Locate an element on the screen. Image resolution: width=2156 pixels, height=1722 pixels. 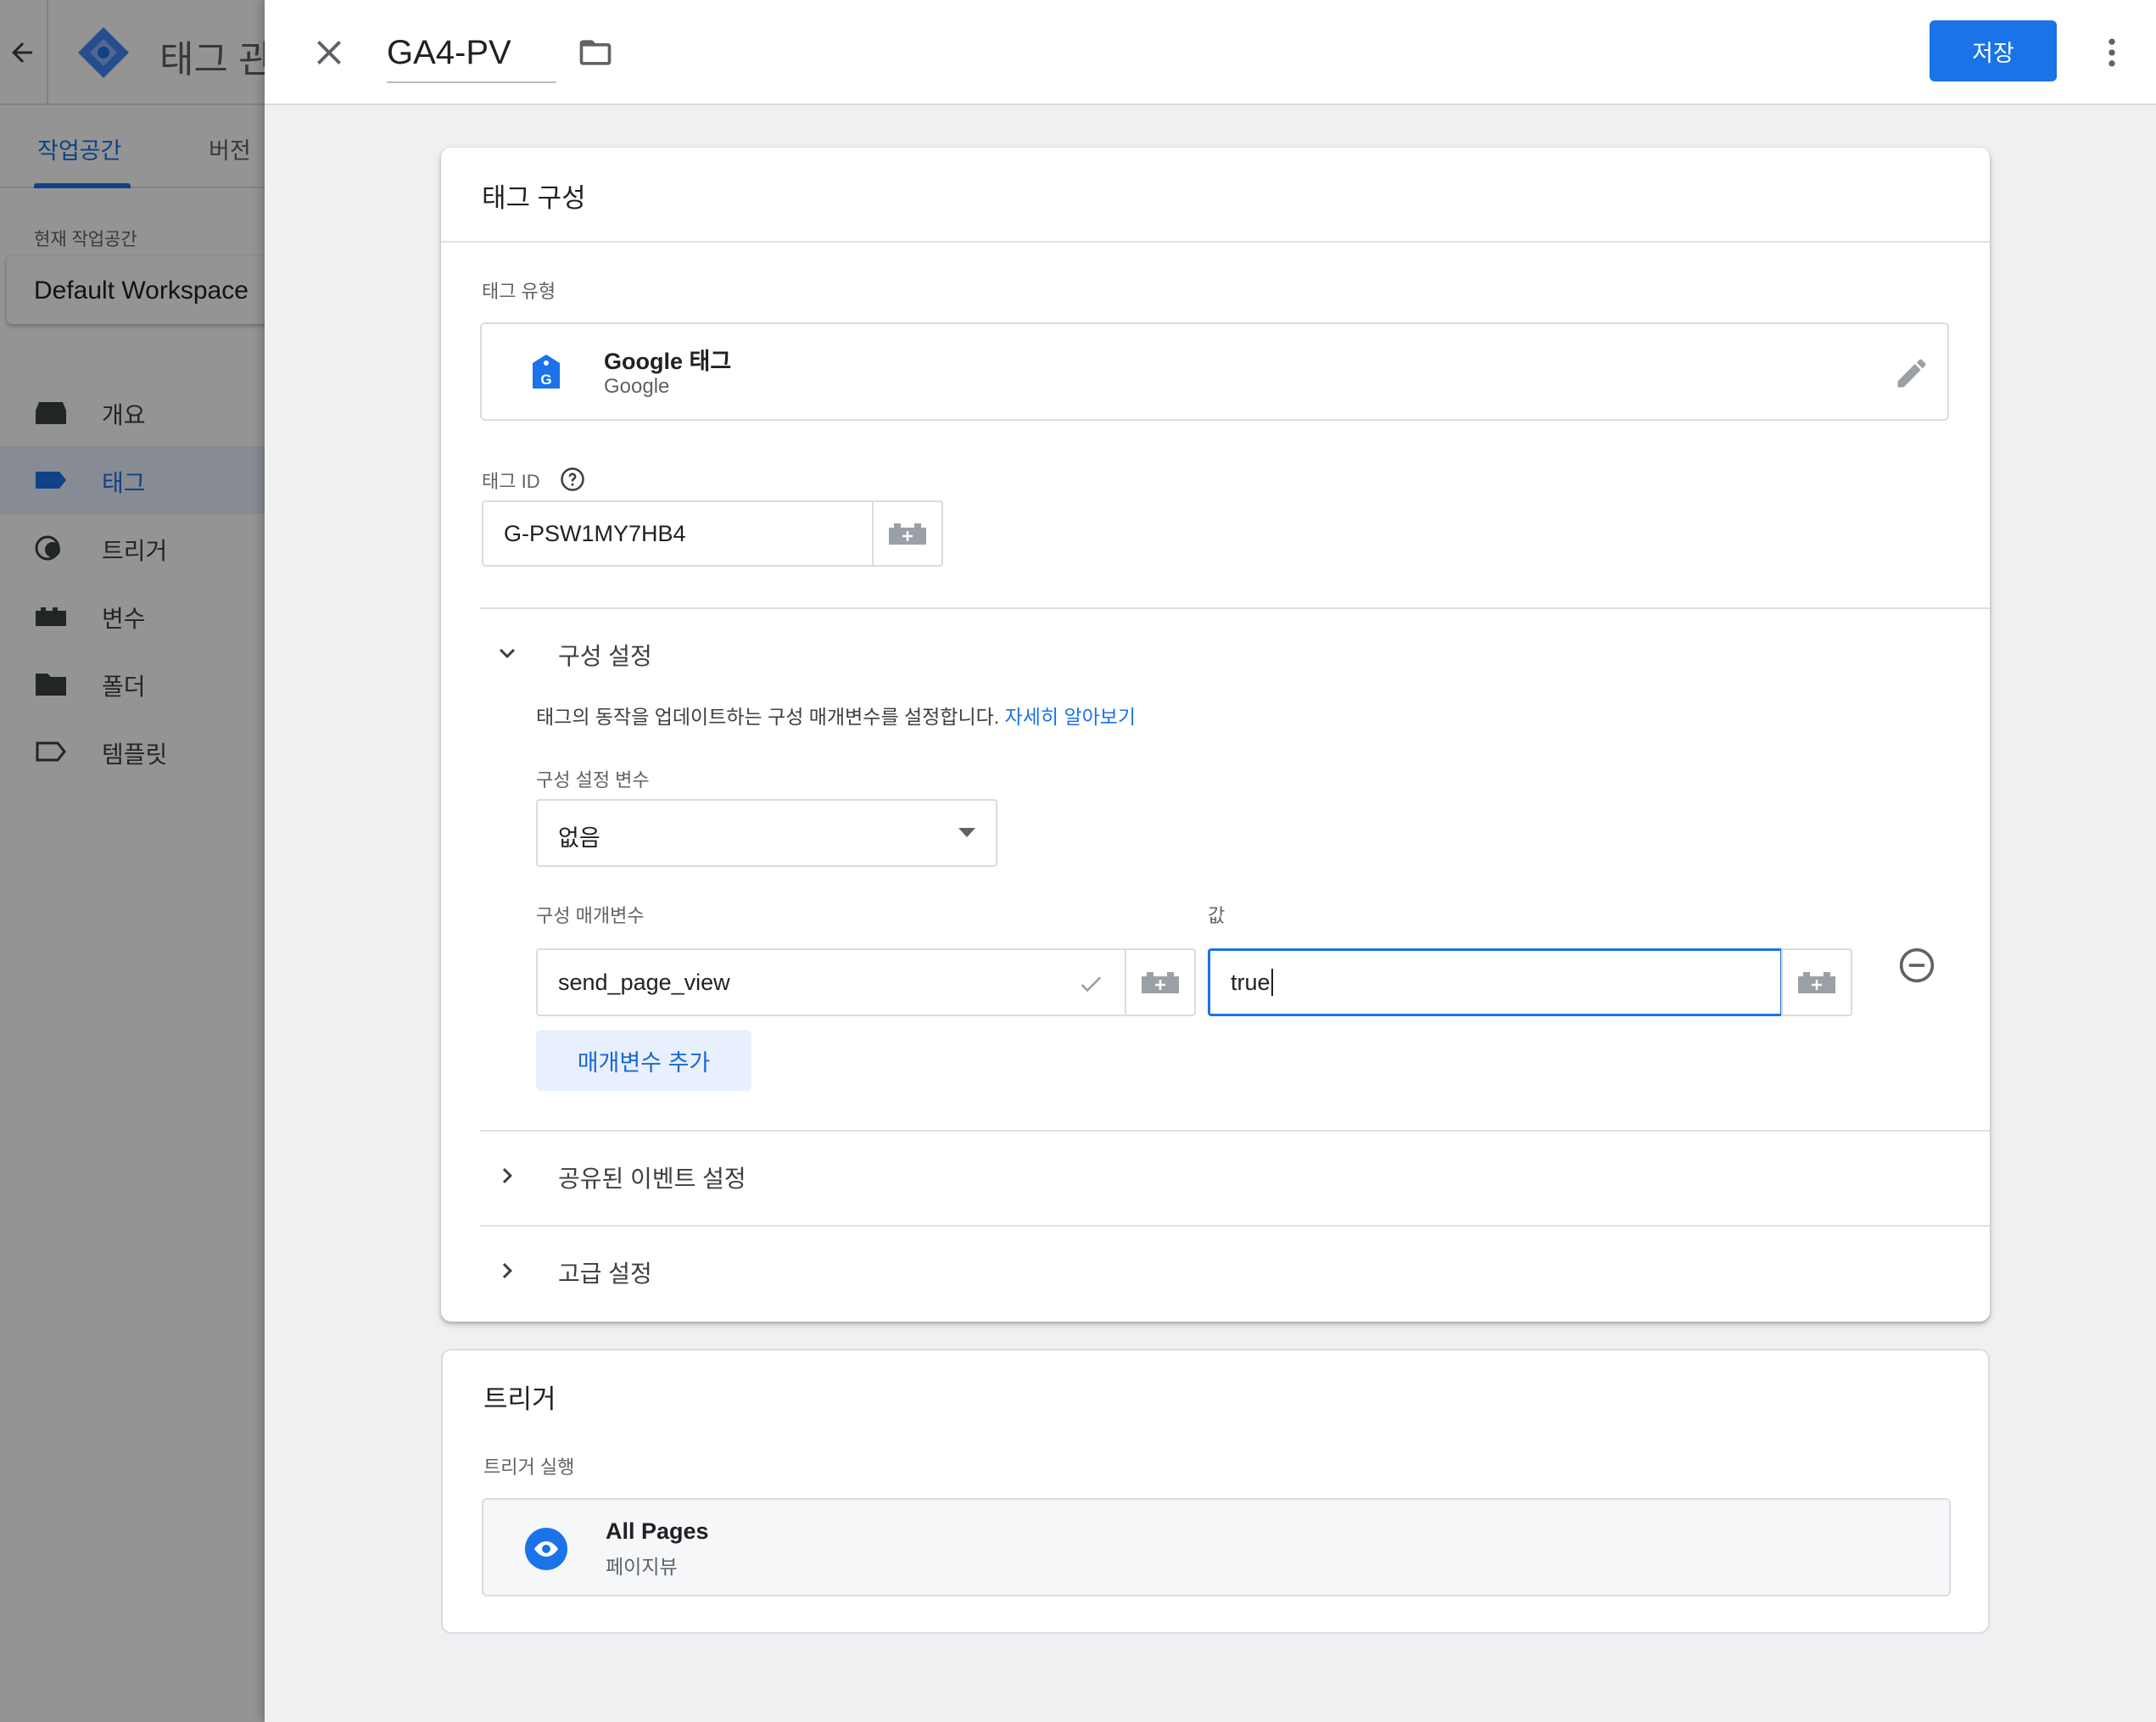
shared-event-settings-toggle: 공유된 이벤트 설정 is located at coordinates (1235, 1175).